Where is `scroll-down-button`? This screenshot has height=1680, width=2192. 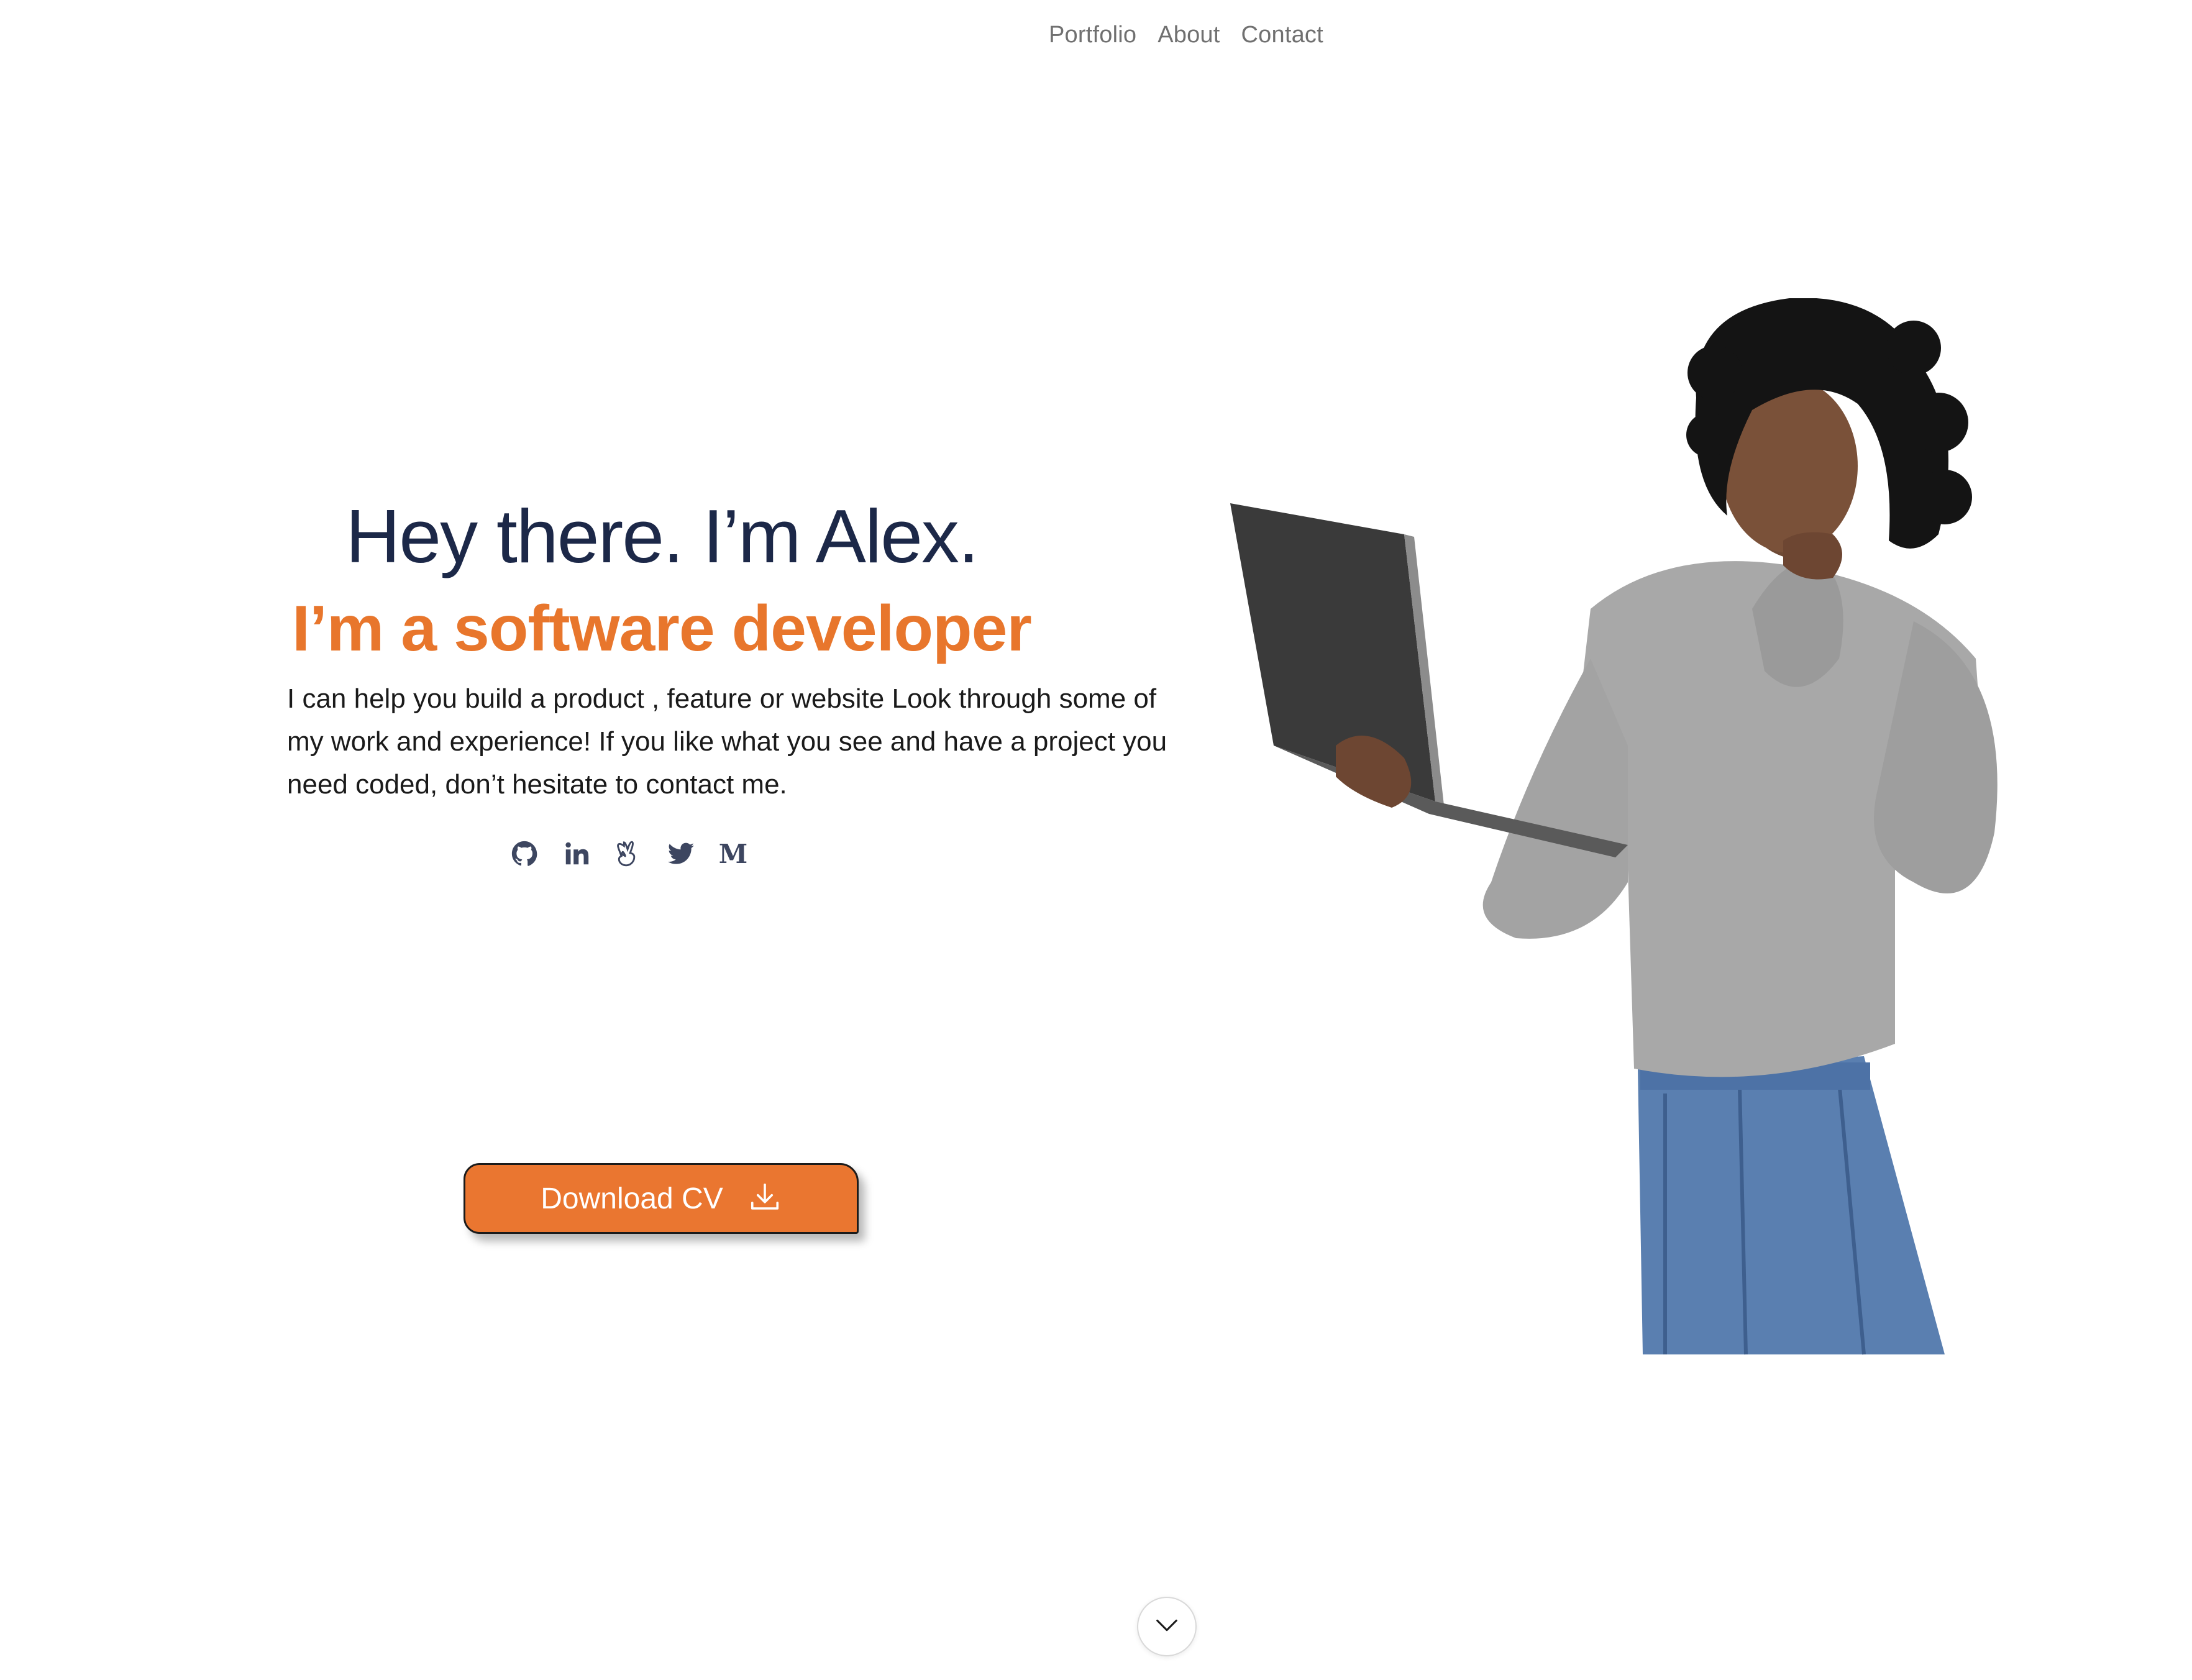 scroll-down-button is located at coordinates (1167, 1626).